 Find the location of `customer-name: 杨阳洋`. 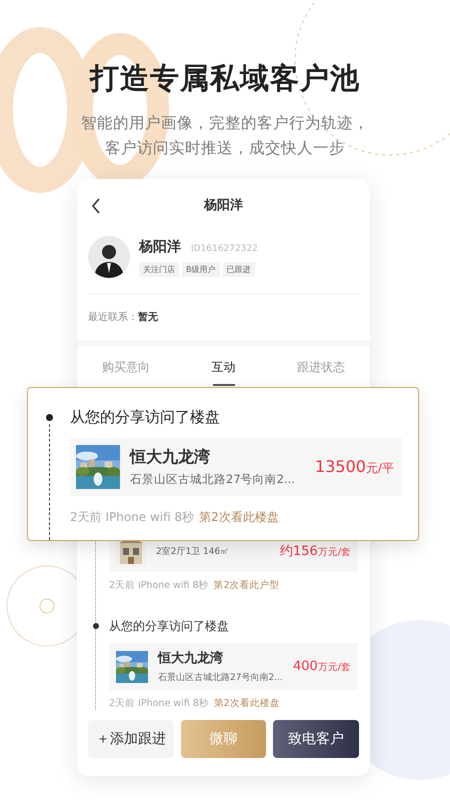

customer-name: 杨阳洋 is located at coordinates (160, 247).